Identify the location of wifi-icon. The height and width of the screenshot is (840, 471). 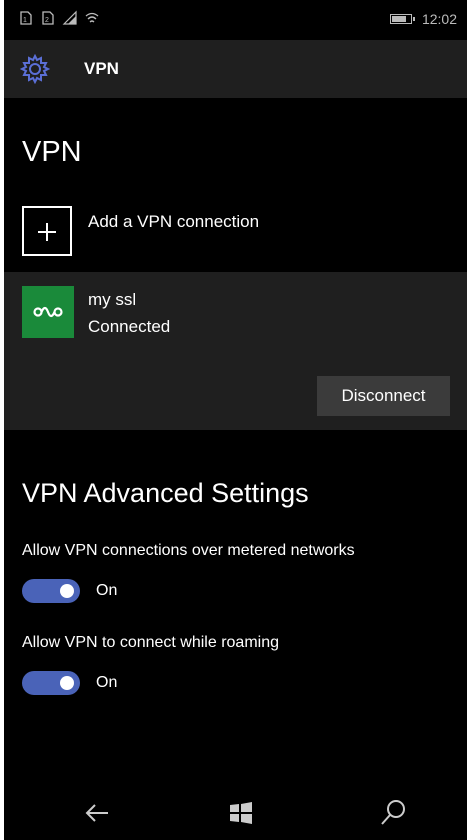
(92, 17).